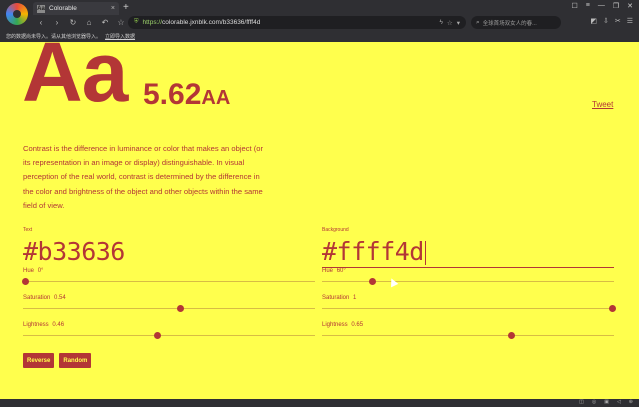 The width and height of the screenshot is (639, 407). I want to click on background-label: Background, so click(335, 230).